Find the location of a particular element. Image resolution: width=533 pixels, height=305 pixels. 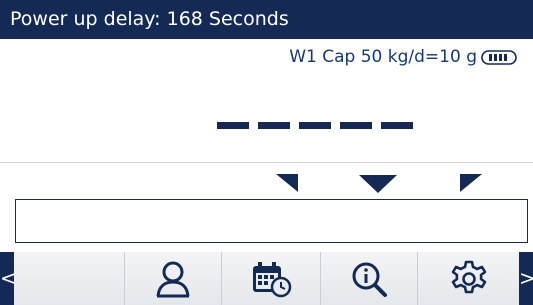

entry-field is located at coordinates (271, 221).